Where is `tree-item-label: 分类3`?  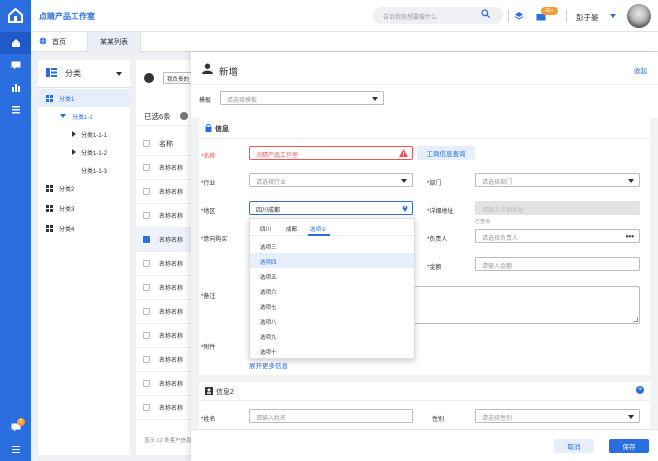
tree-item-label: 分类3 is located at coordinates (67, 209).